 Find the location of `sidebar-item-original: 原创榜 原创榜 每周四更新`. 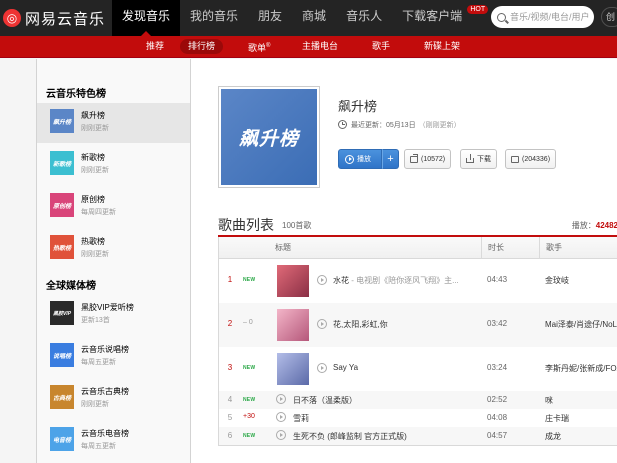

sidebar-item-original: 原创榜 原创榜 每周四更新 is located at coordinates (113, 207).